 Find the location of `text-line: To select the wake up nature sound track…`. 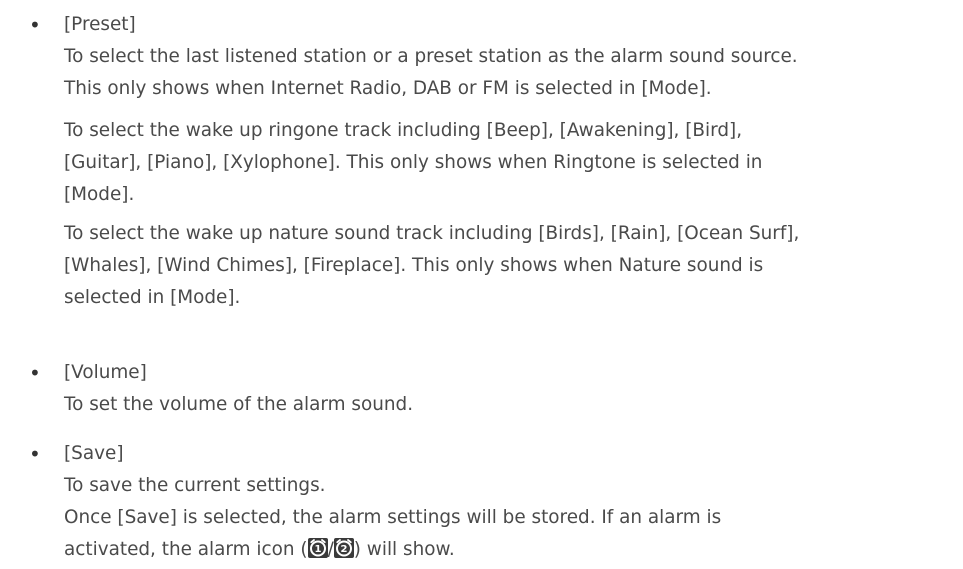

text-line: To select the wake up nature sound track… is located at coordinates (432, 233).